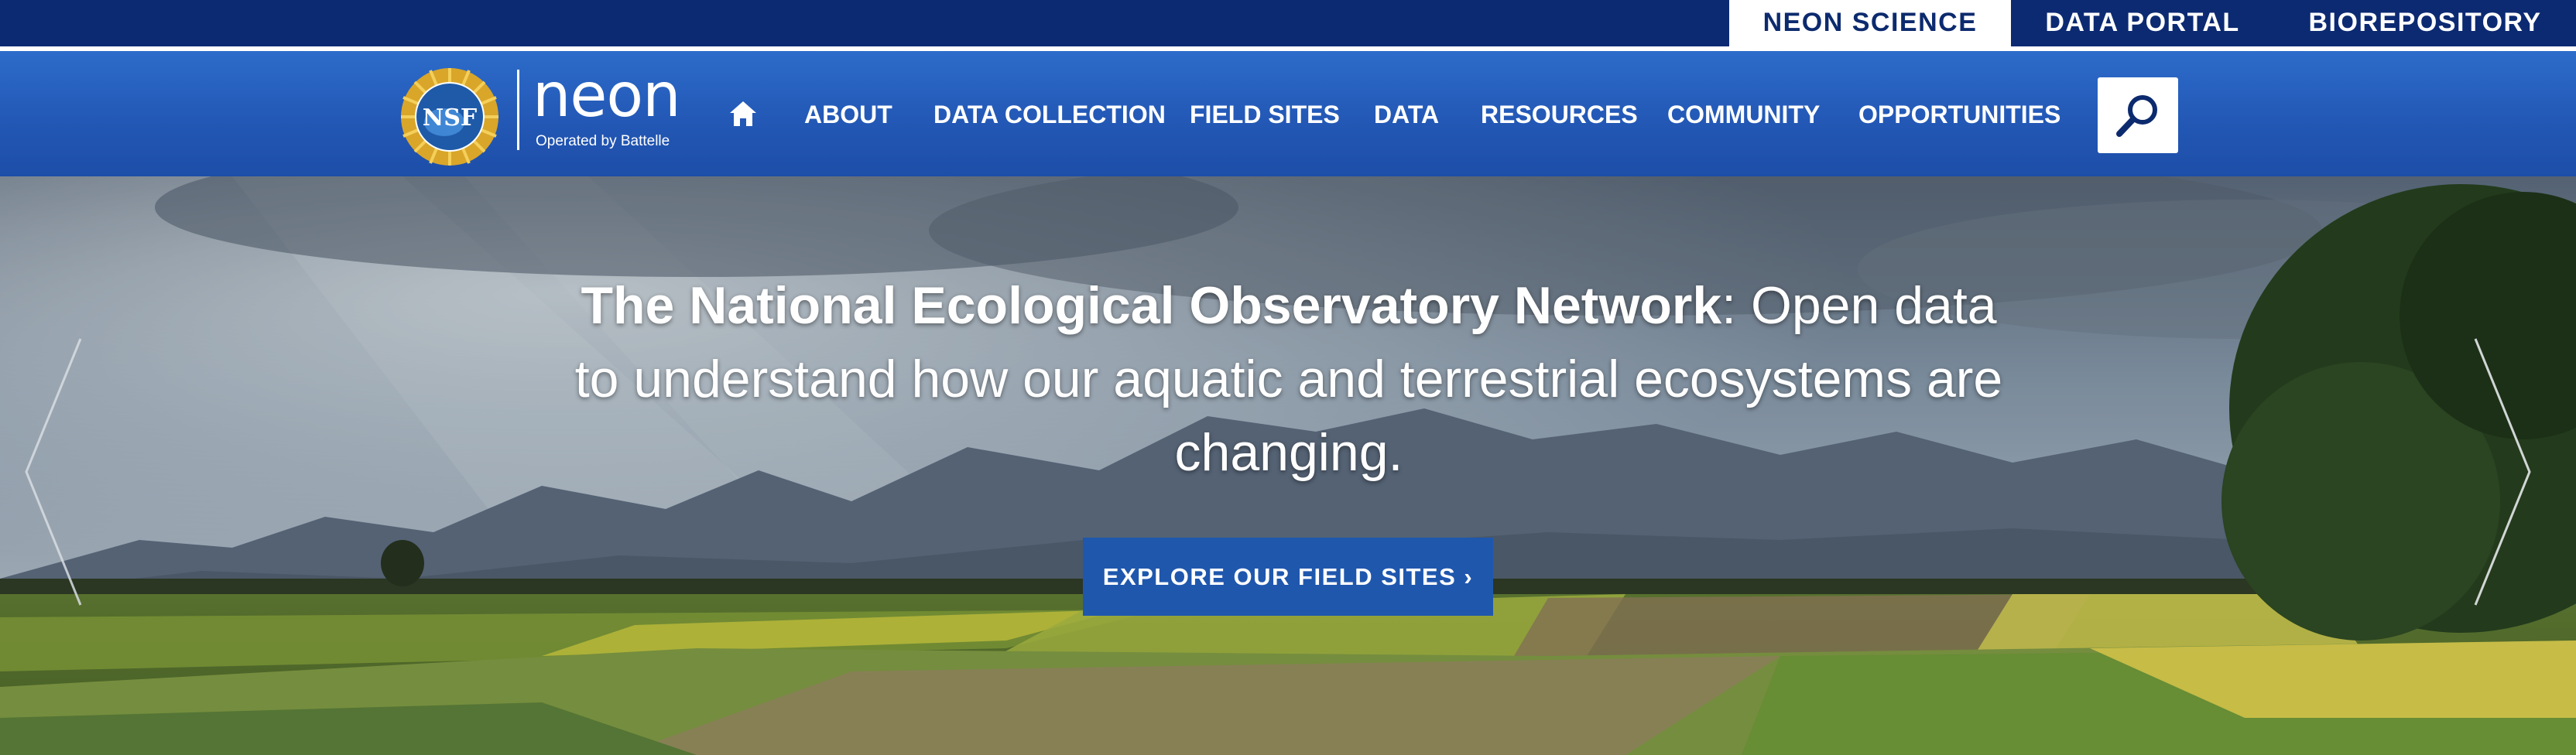  I want to click on utility-link-neon-science: NEON SCIENCE, so click(1870, 23).